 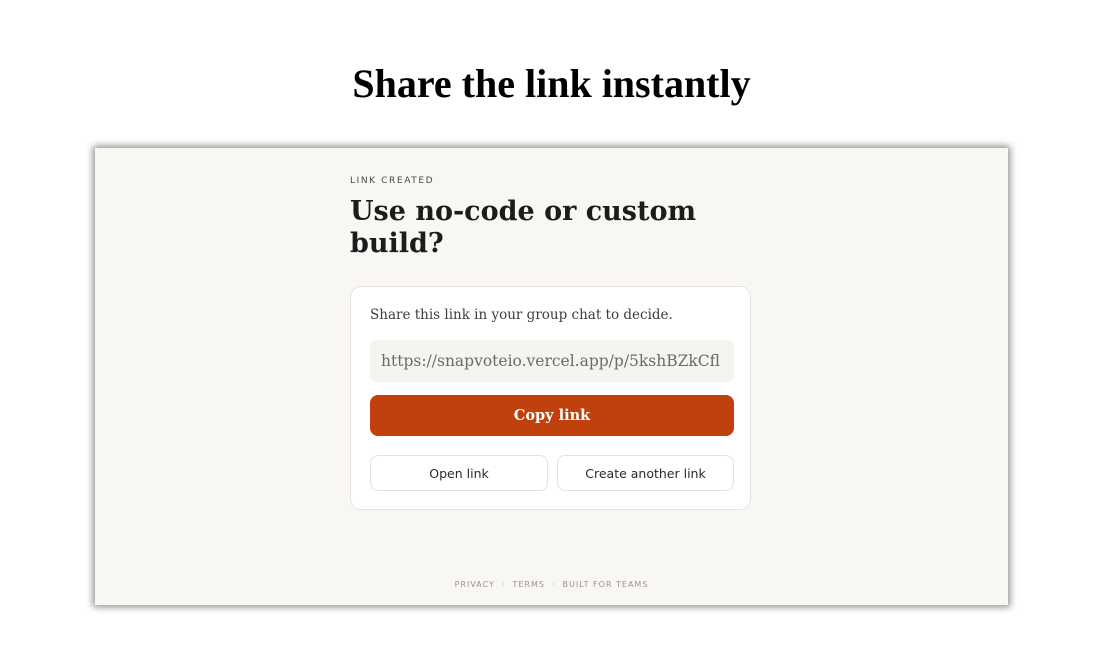 What do you see at coordinates (552, 361) in the screenshot?
I see `share-link-field` at bounding box center [552, 361].